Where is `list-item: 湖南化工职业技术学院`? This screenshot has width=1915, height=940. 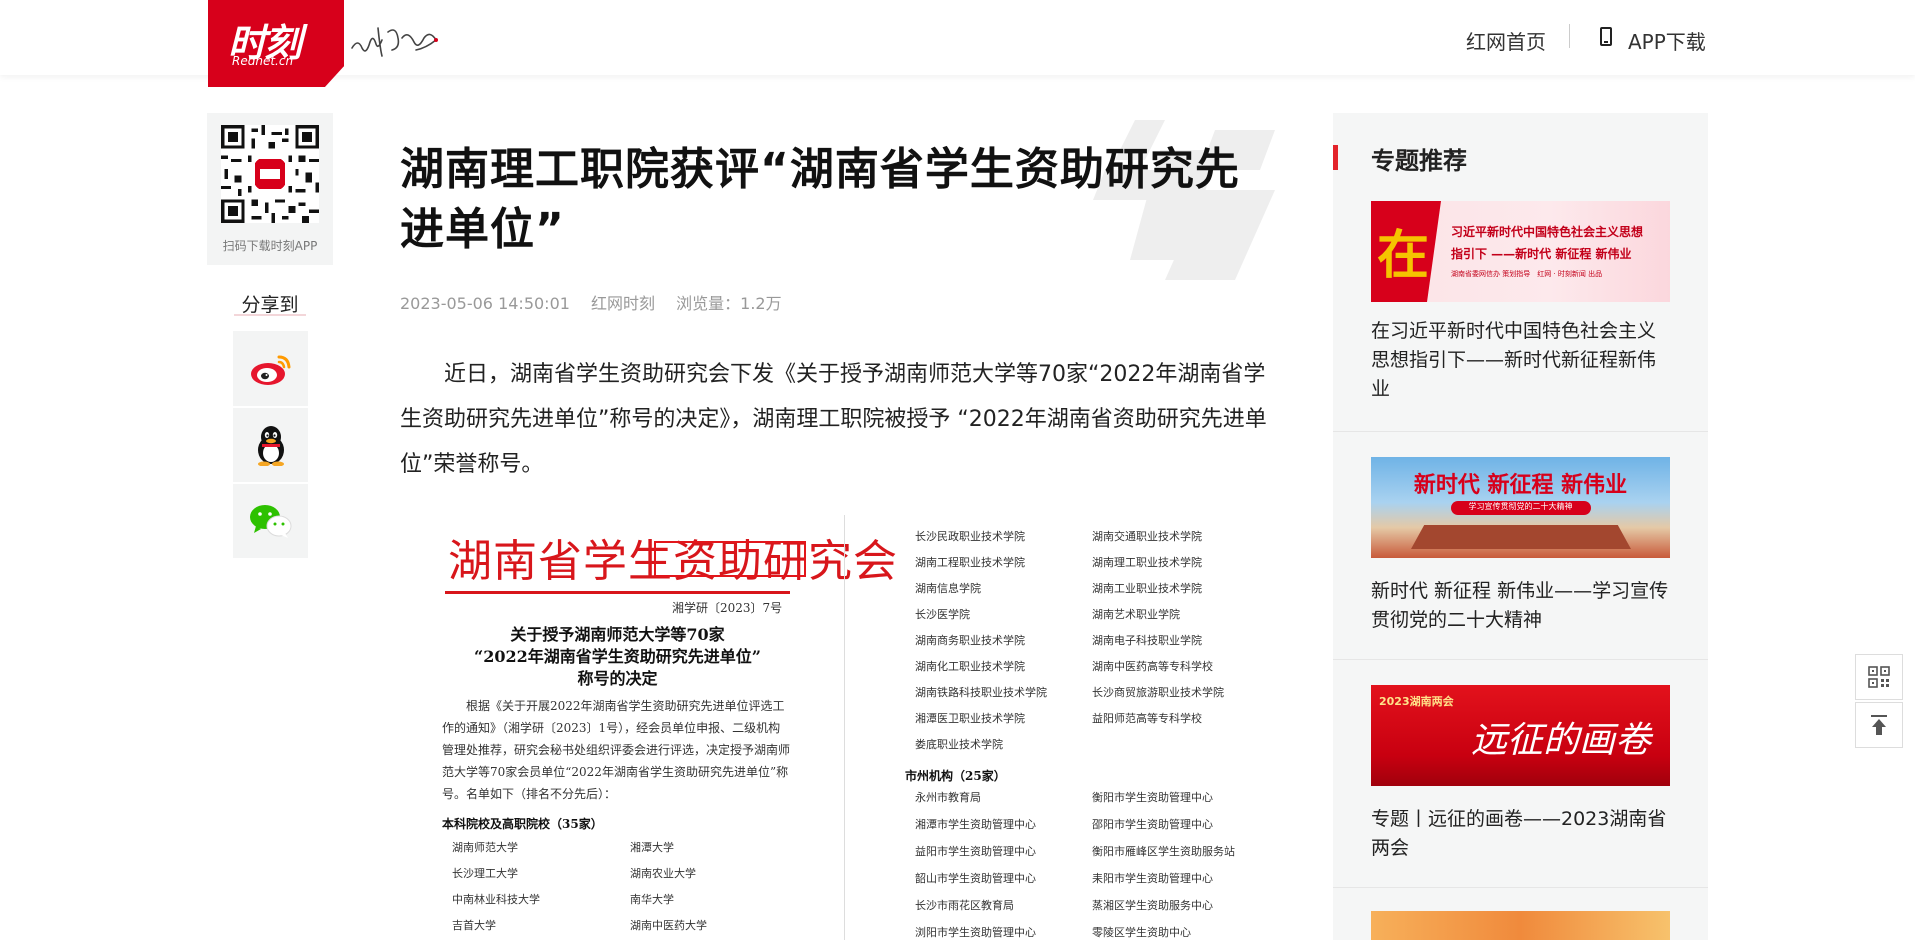
list-item: 湖南化工职业技术学院 is located at coordinates (970, 666).